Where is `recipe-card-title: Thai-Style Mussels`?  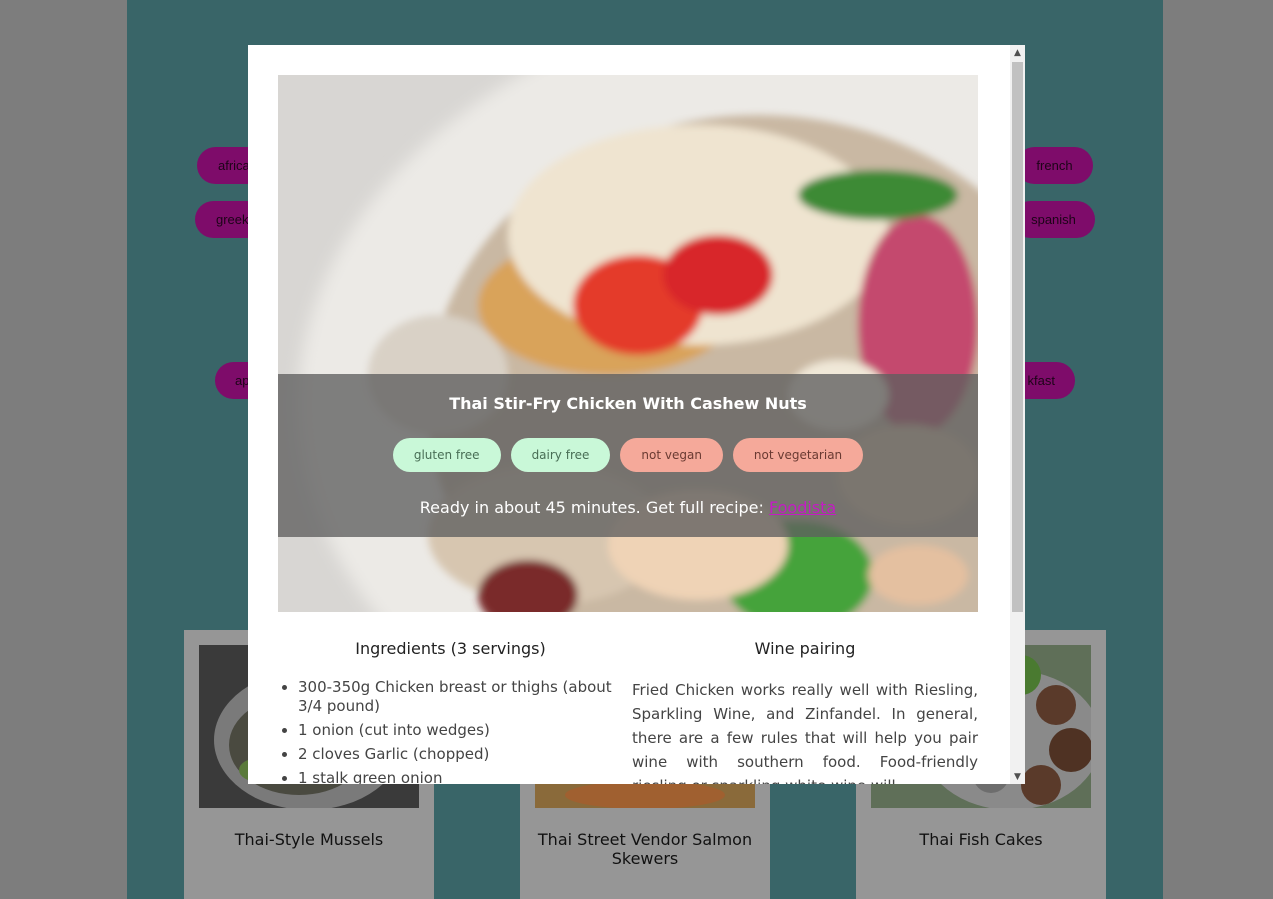 recipe-card-title: Thai-Style Mussels is located at coordinates (309, 839).